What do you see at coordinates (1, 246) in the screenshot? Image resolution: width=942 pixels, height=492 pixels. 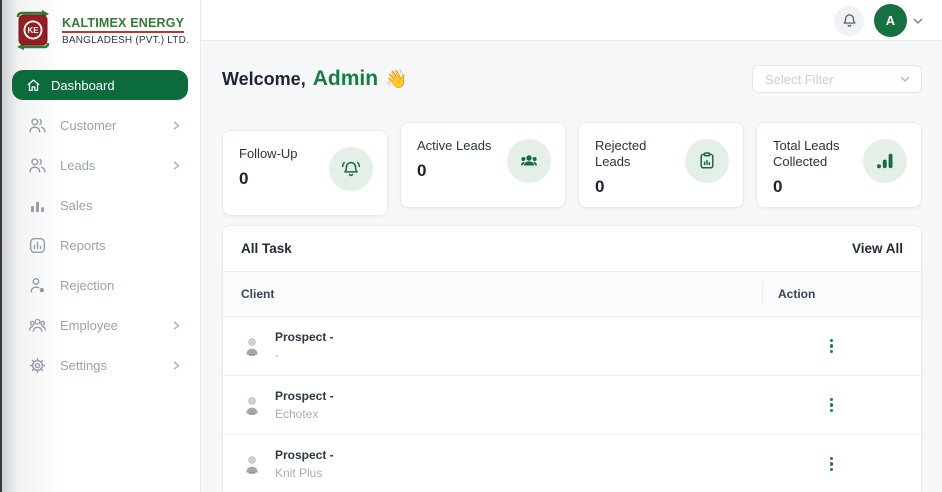 I see `window-edge` at bounding box center [1, 246].